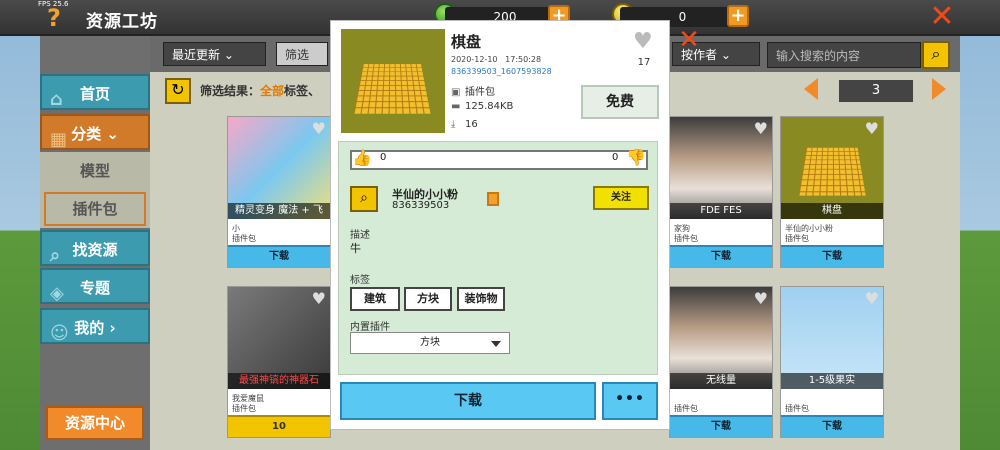 This screenshot has width=1000, height=450. I want to click on thumbs-down-icon: 👎, so click(636, 157).